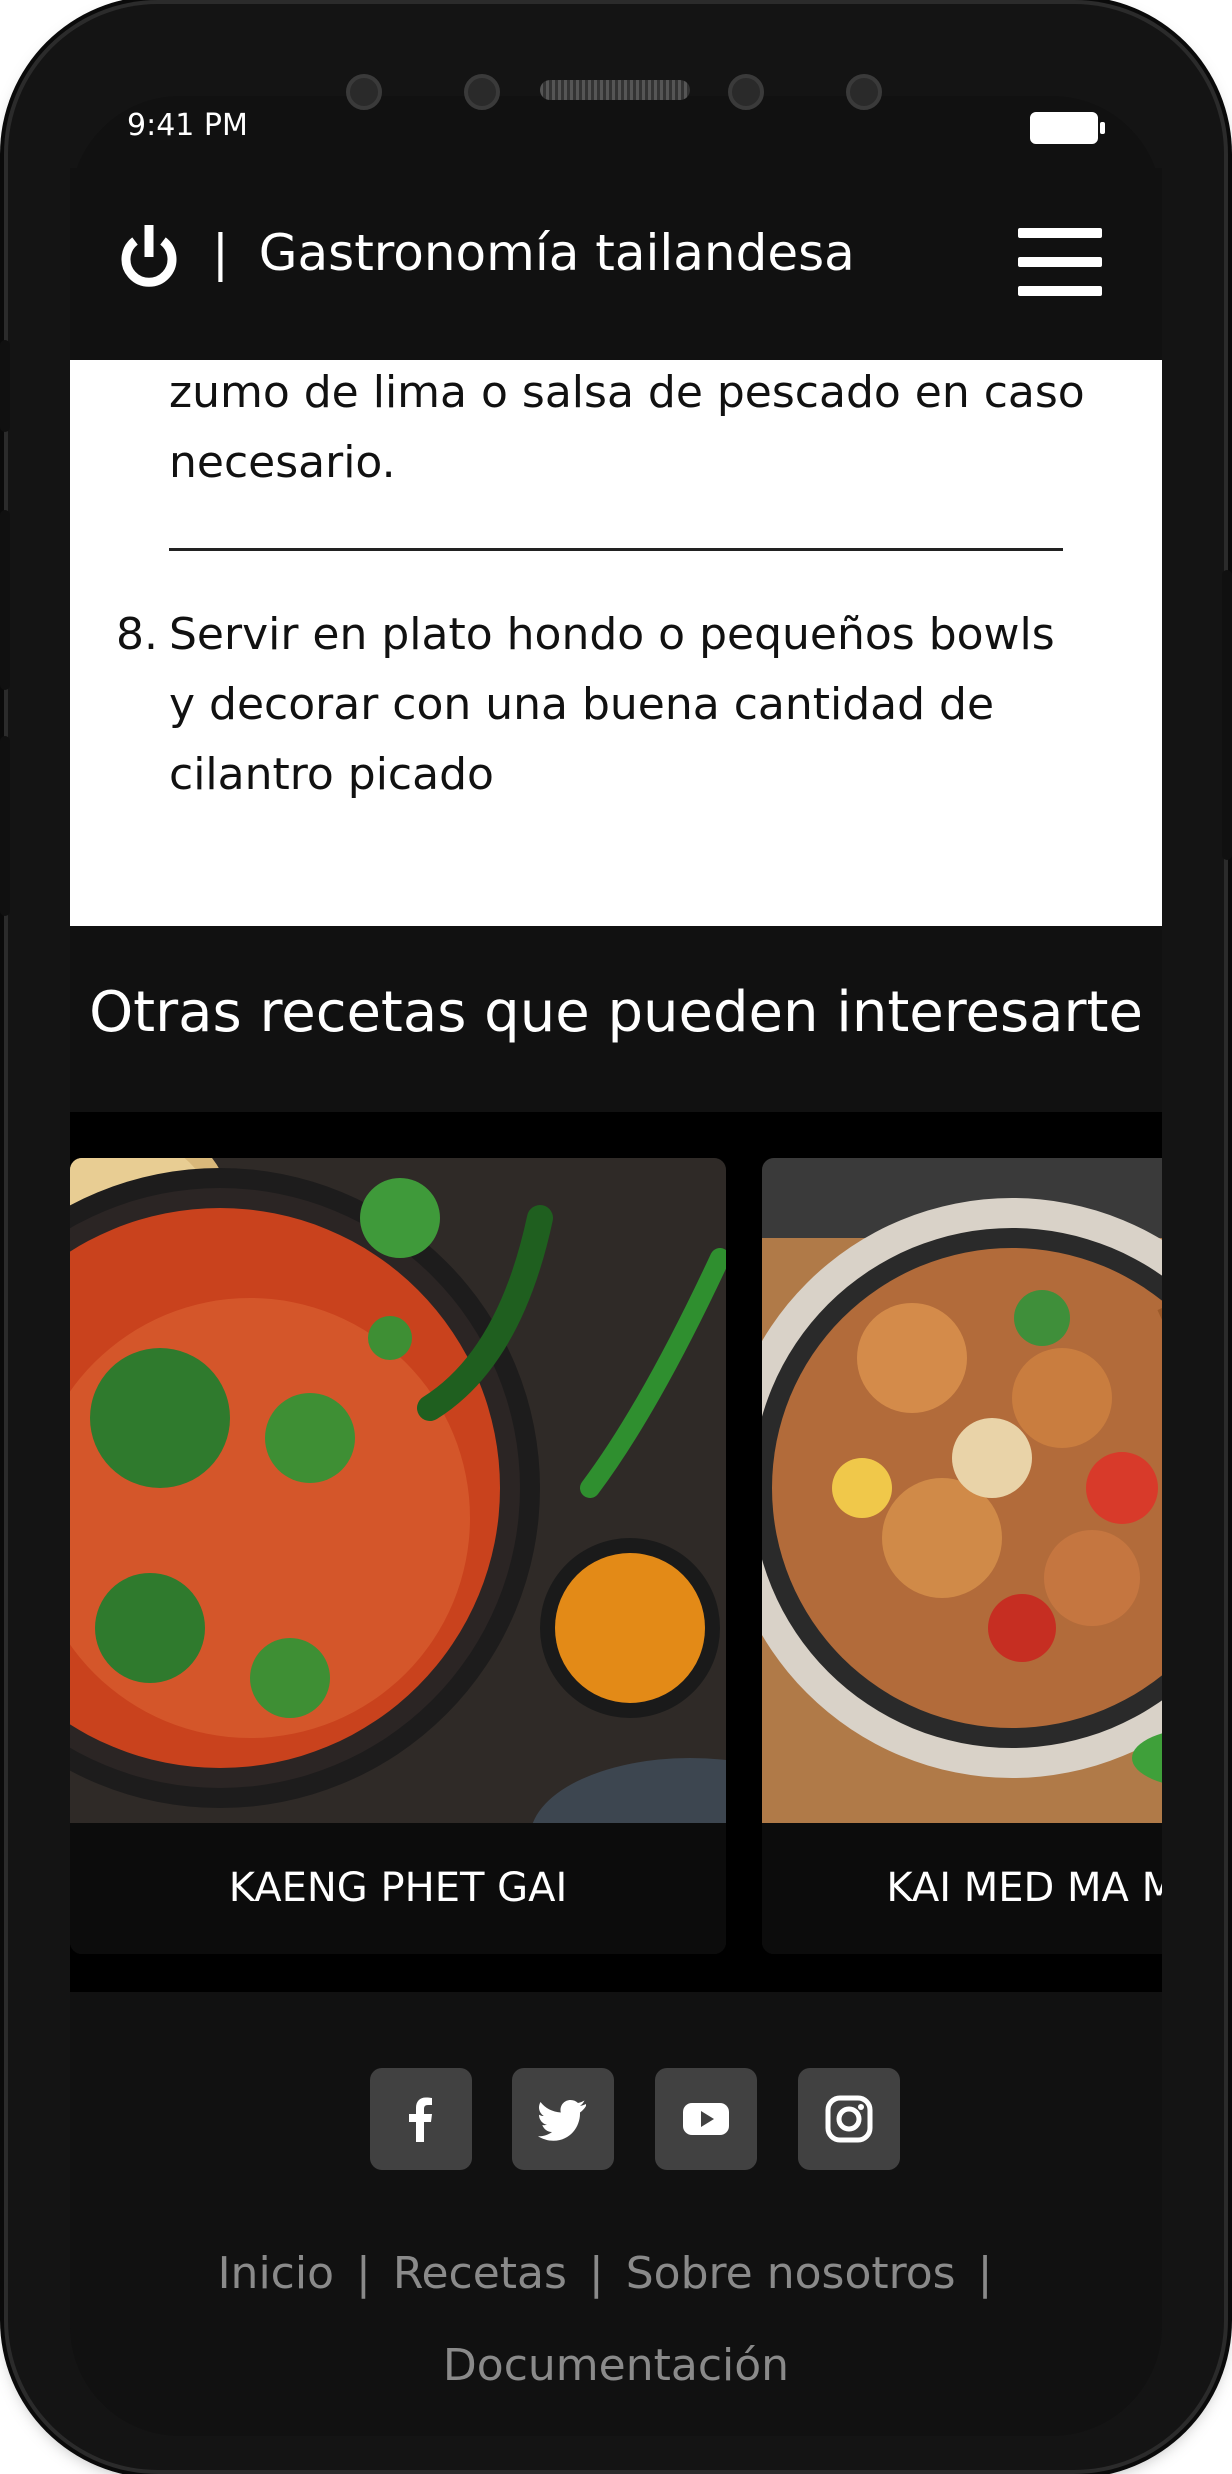 The height and width of the screenshot is (2474, 1232). Describe the element at coordinates (137, 634) in the screenshot. I see `step-8-number: 8.` at that location.